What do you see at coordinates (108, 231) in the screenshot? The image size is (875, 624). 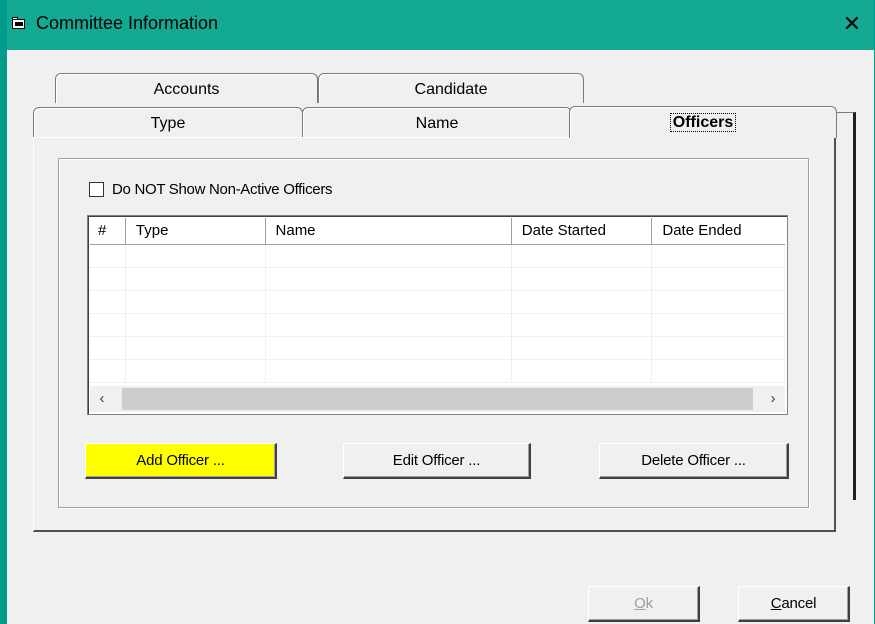 I see `column-header-number: #` at bounding box center [108, 231].